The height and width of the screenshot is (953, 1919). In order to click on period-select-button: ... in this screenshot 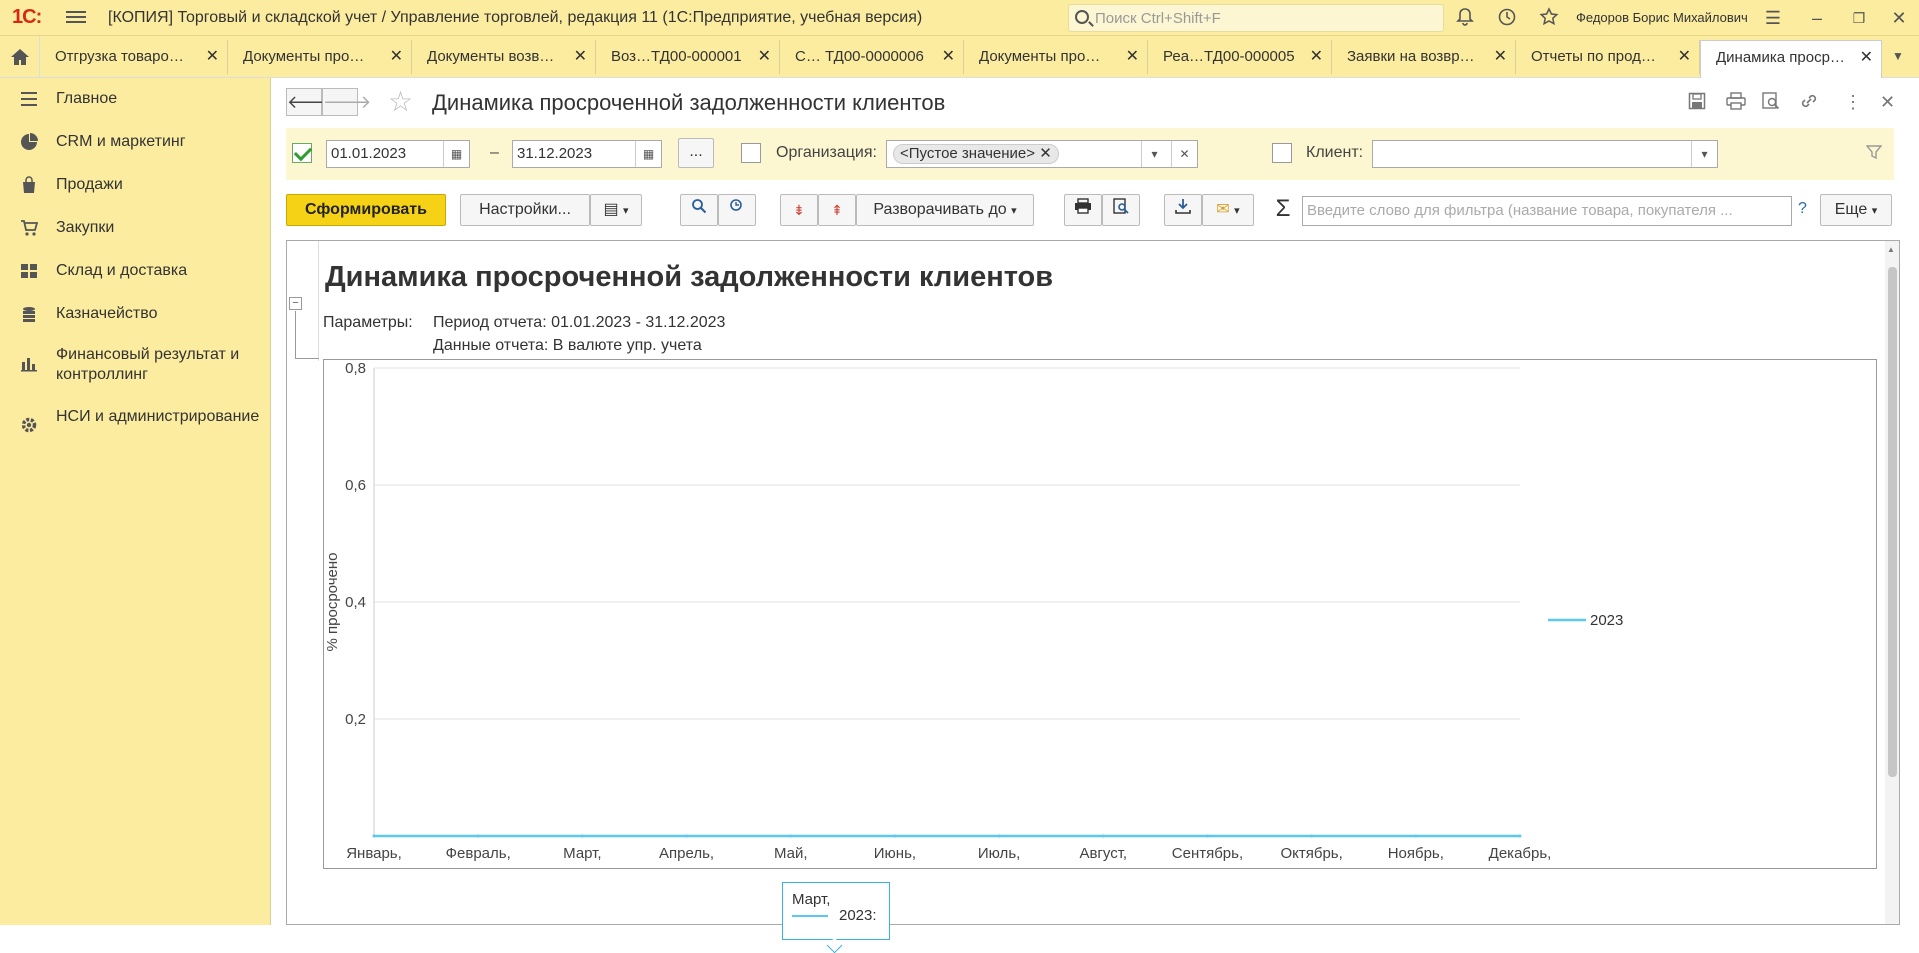, I will do `click(696, 153)`.